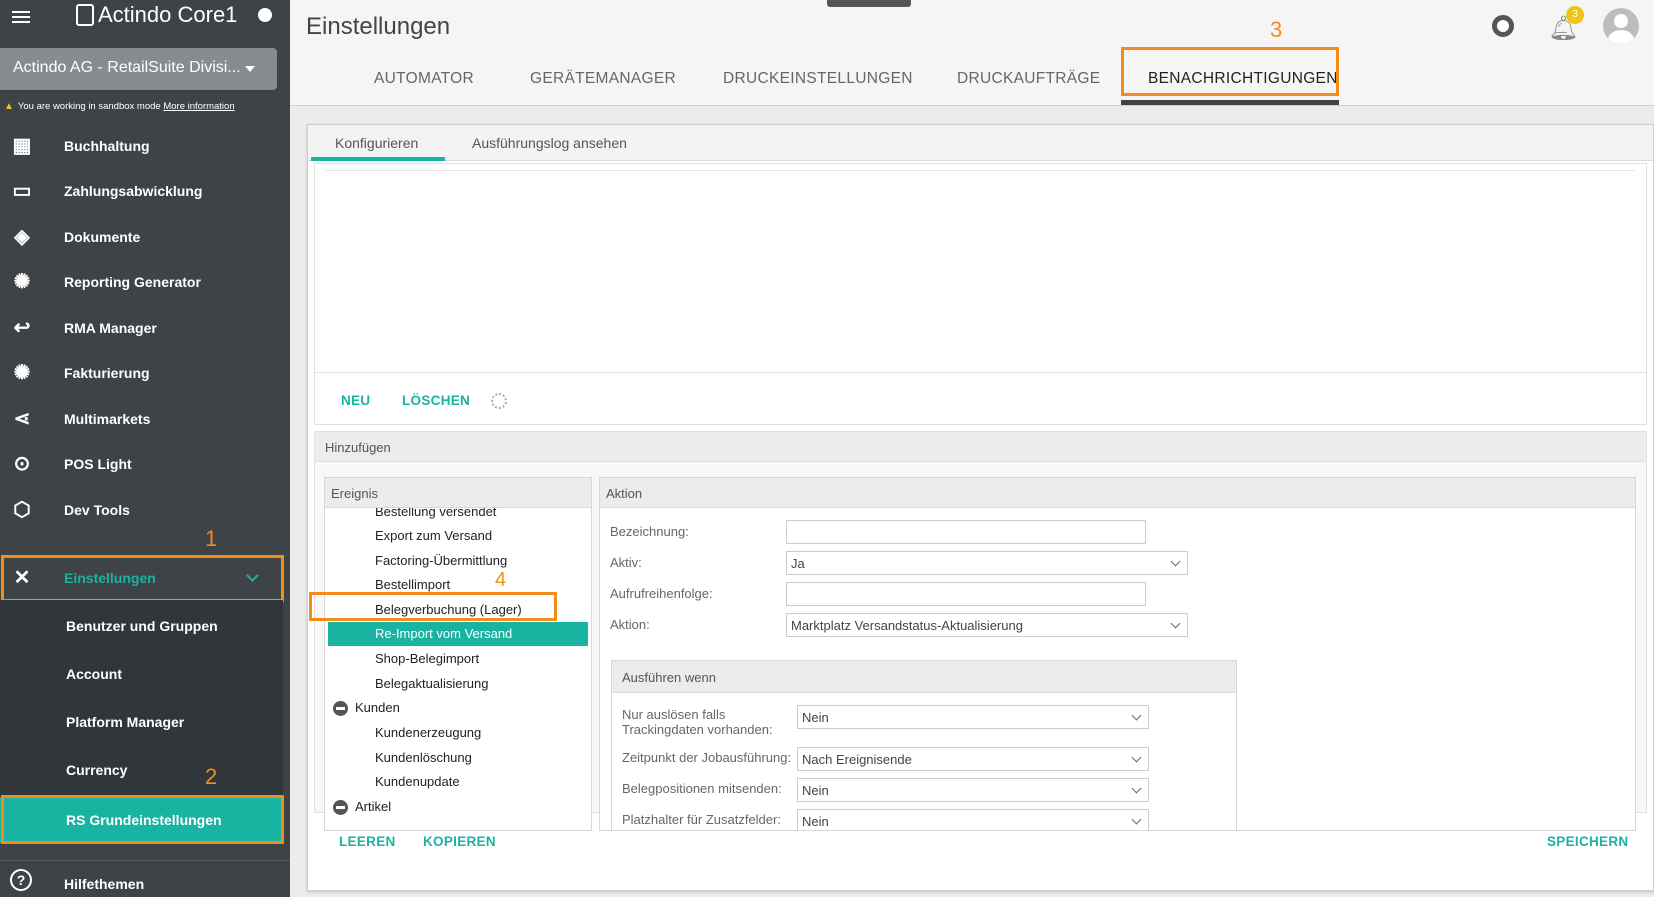 The width and height of the screenshot is (1654, 897). I want to click on event-group-label: Artikel, so click(373, 806).